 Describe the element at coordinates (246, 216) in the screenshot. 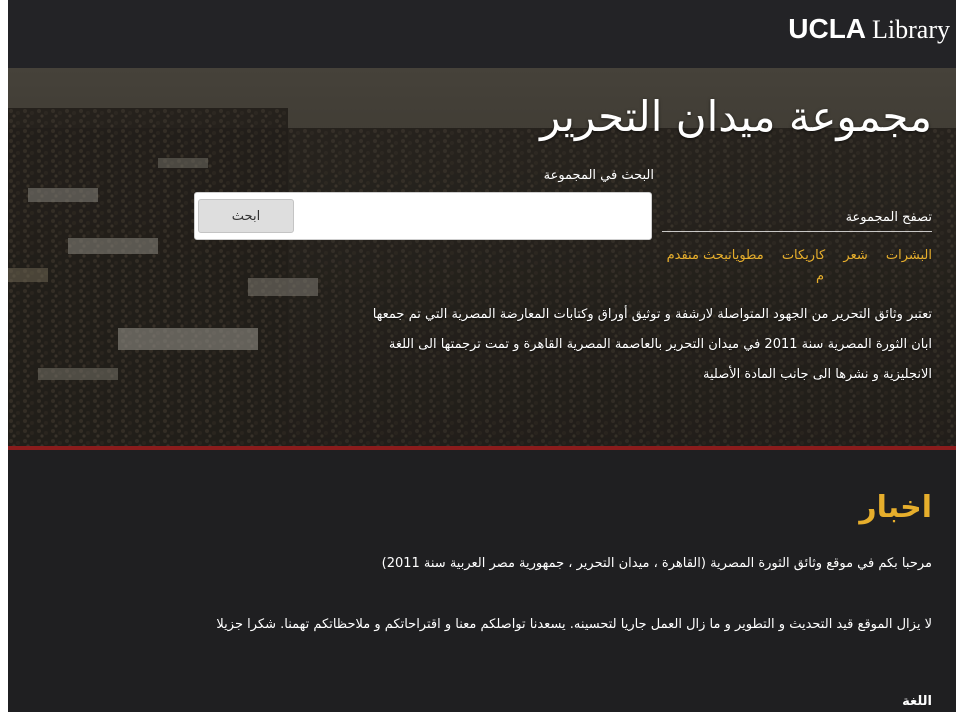

I see `search-button: ابحث` at that location.